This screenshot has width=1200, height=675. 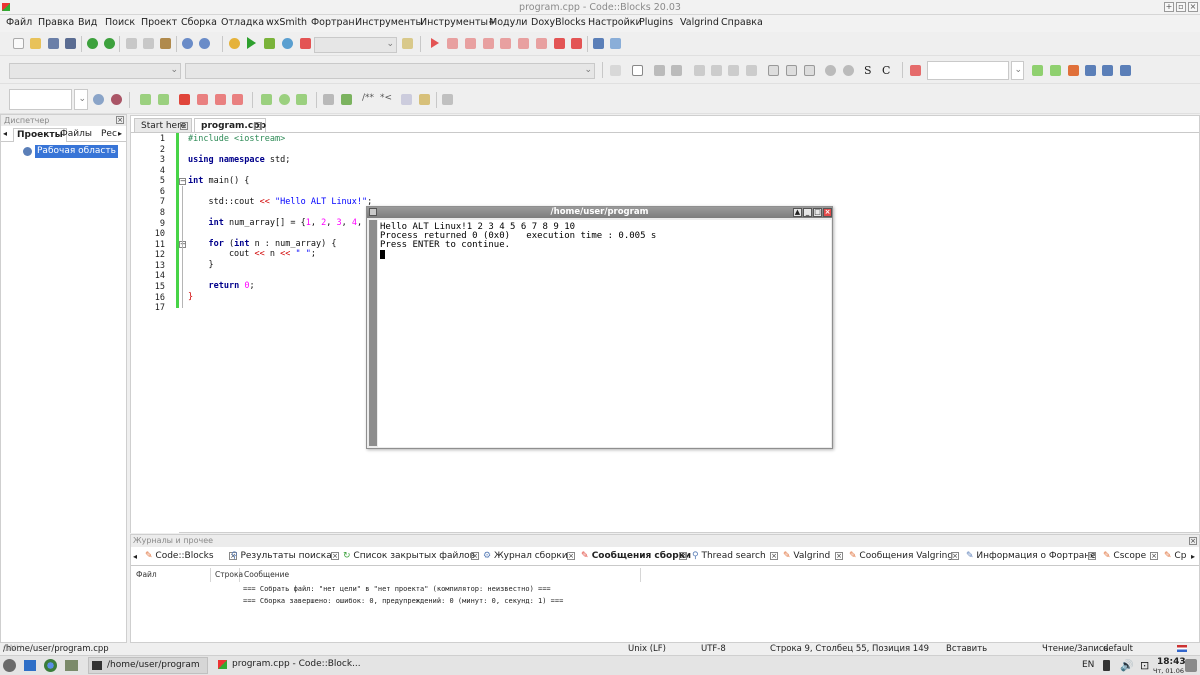 I want to click on menu-doxyblocks: DoxyBlocks, so click(x=558, y=22).